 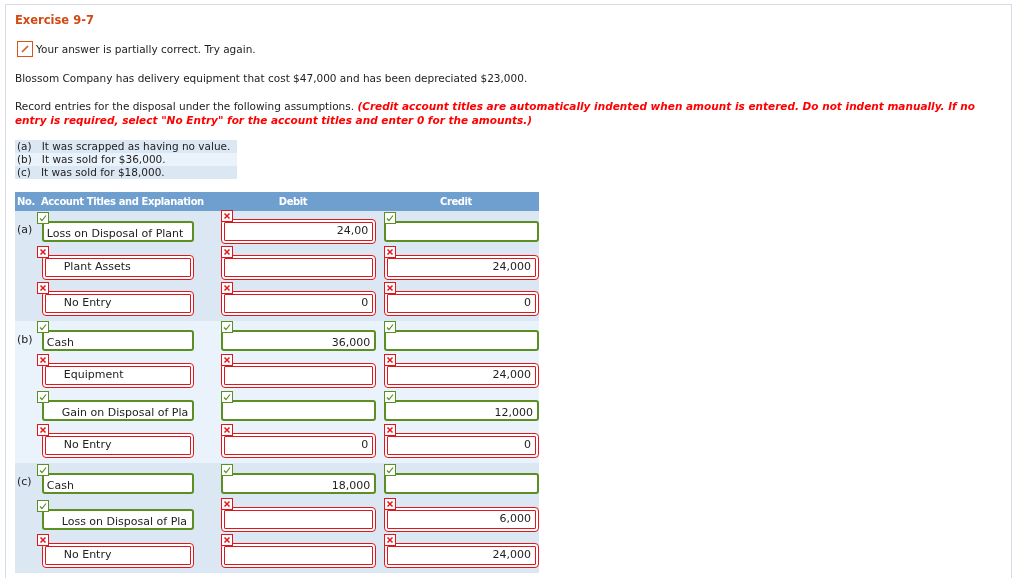 I want to click on entry-label: (b), so click(x=25, y=339).